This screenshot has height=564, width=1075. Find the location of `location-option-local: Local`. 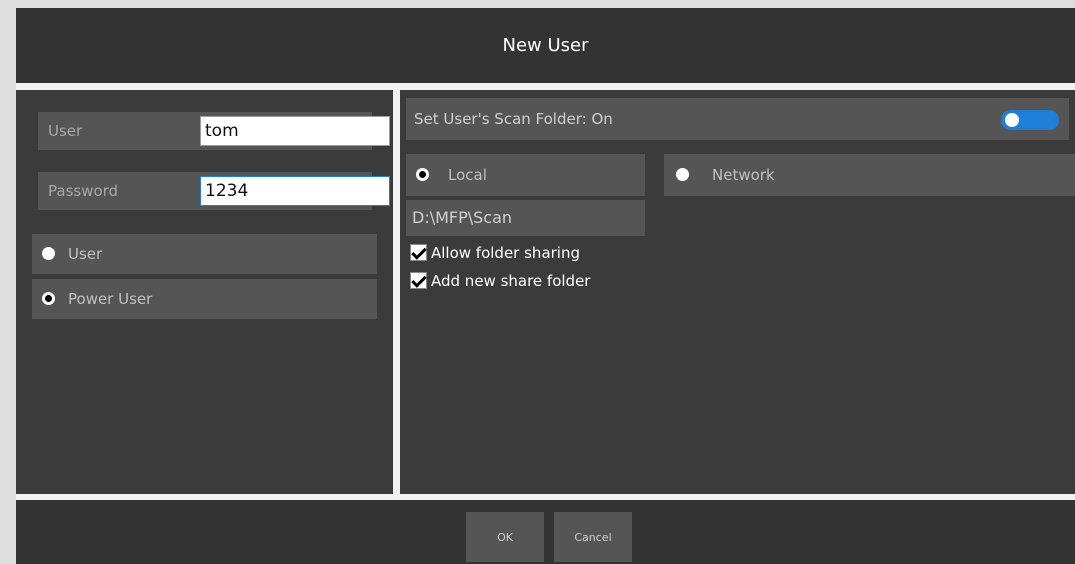

location-option-local: Local is located at coordinates (525, 175).